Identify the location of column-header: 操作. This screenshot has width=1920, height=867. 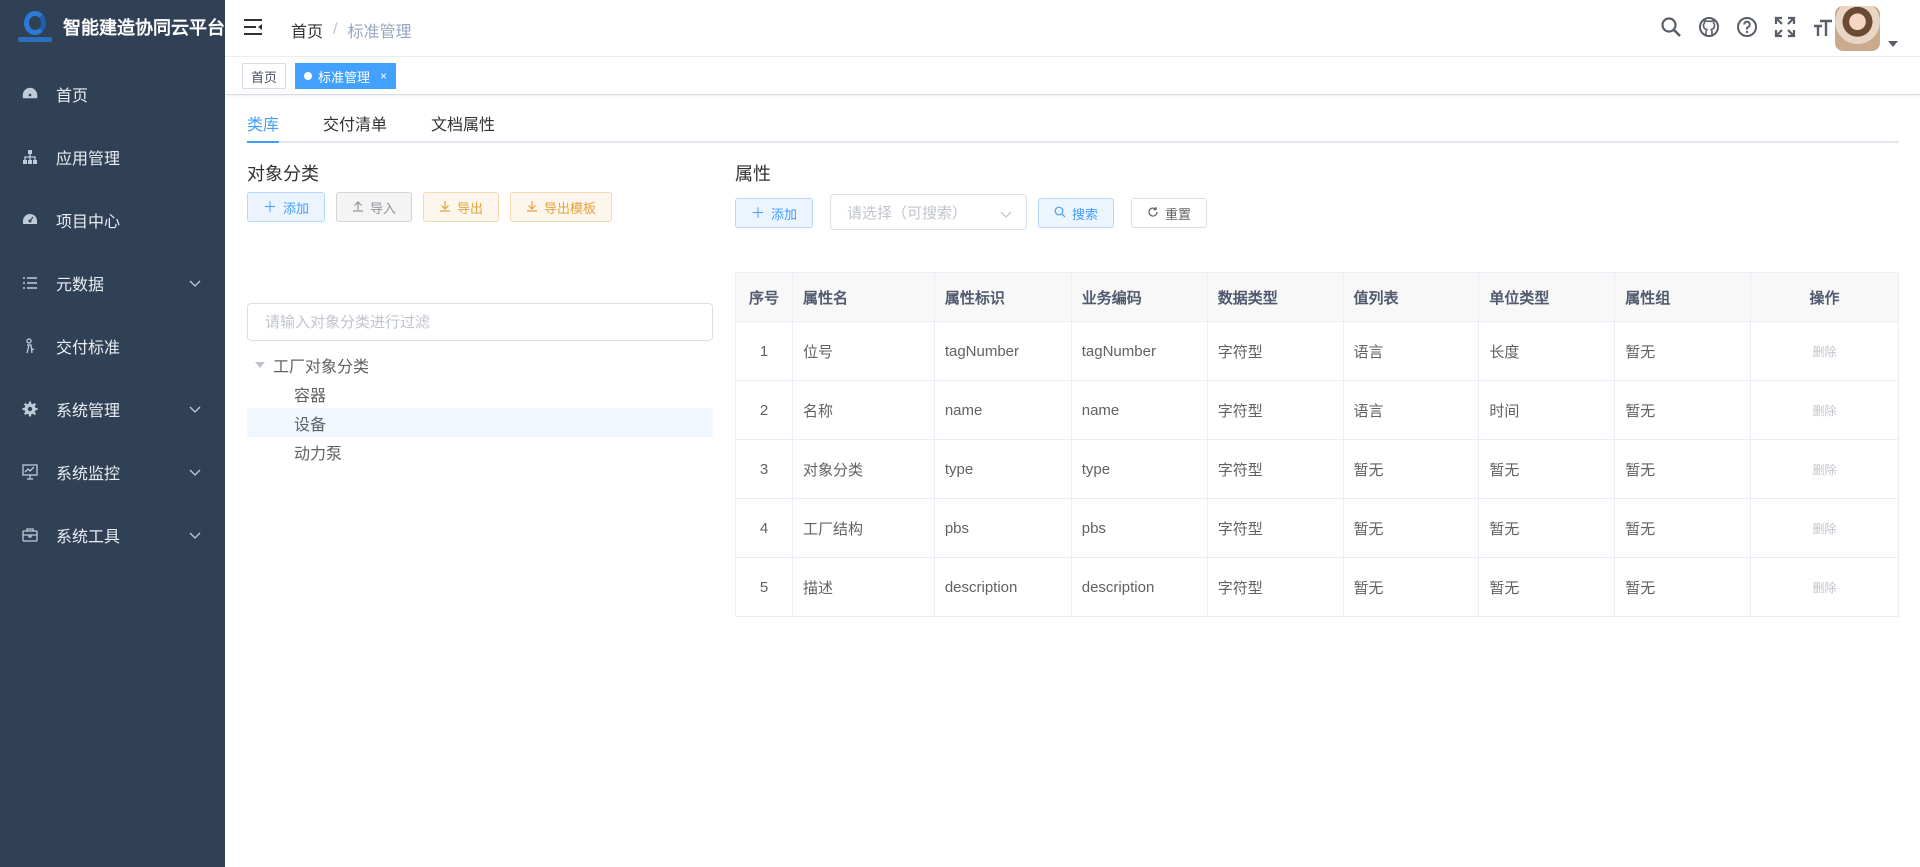
(1824, 297).